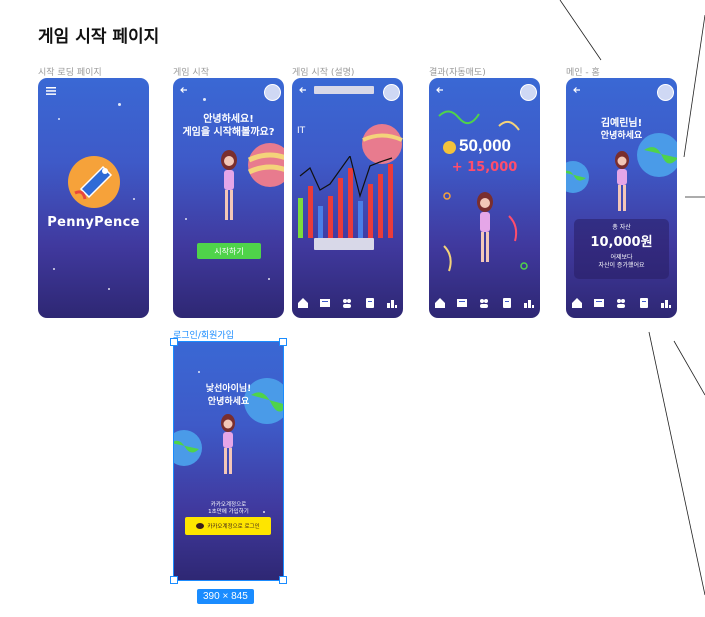  What do you see at coordinates (484, 167) in the screenshot?
I see `result-gain: + 15,000` at bounding box center [484, 167].